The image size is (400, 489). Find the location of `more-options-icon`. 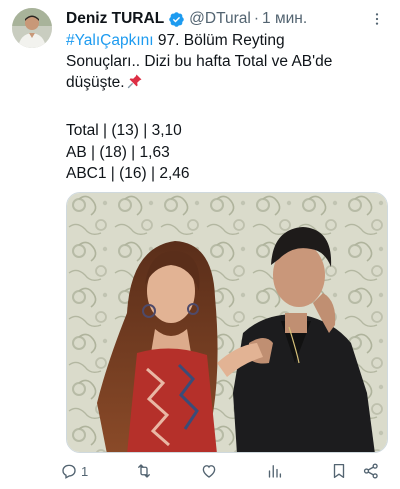

more-options-icon is located at coordinates (377, 19).